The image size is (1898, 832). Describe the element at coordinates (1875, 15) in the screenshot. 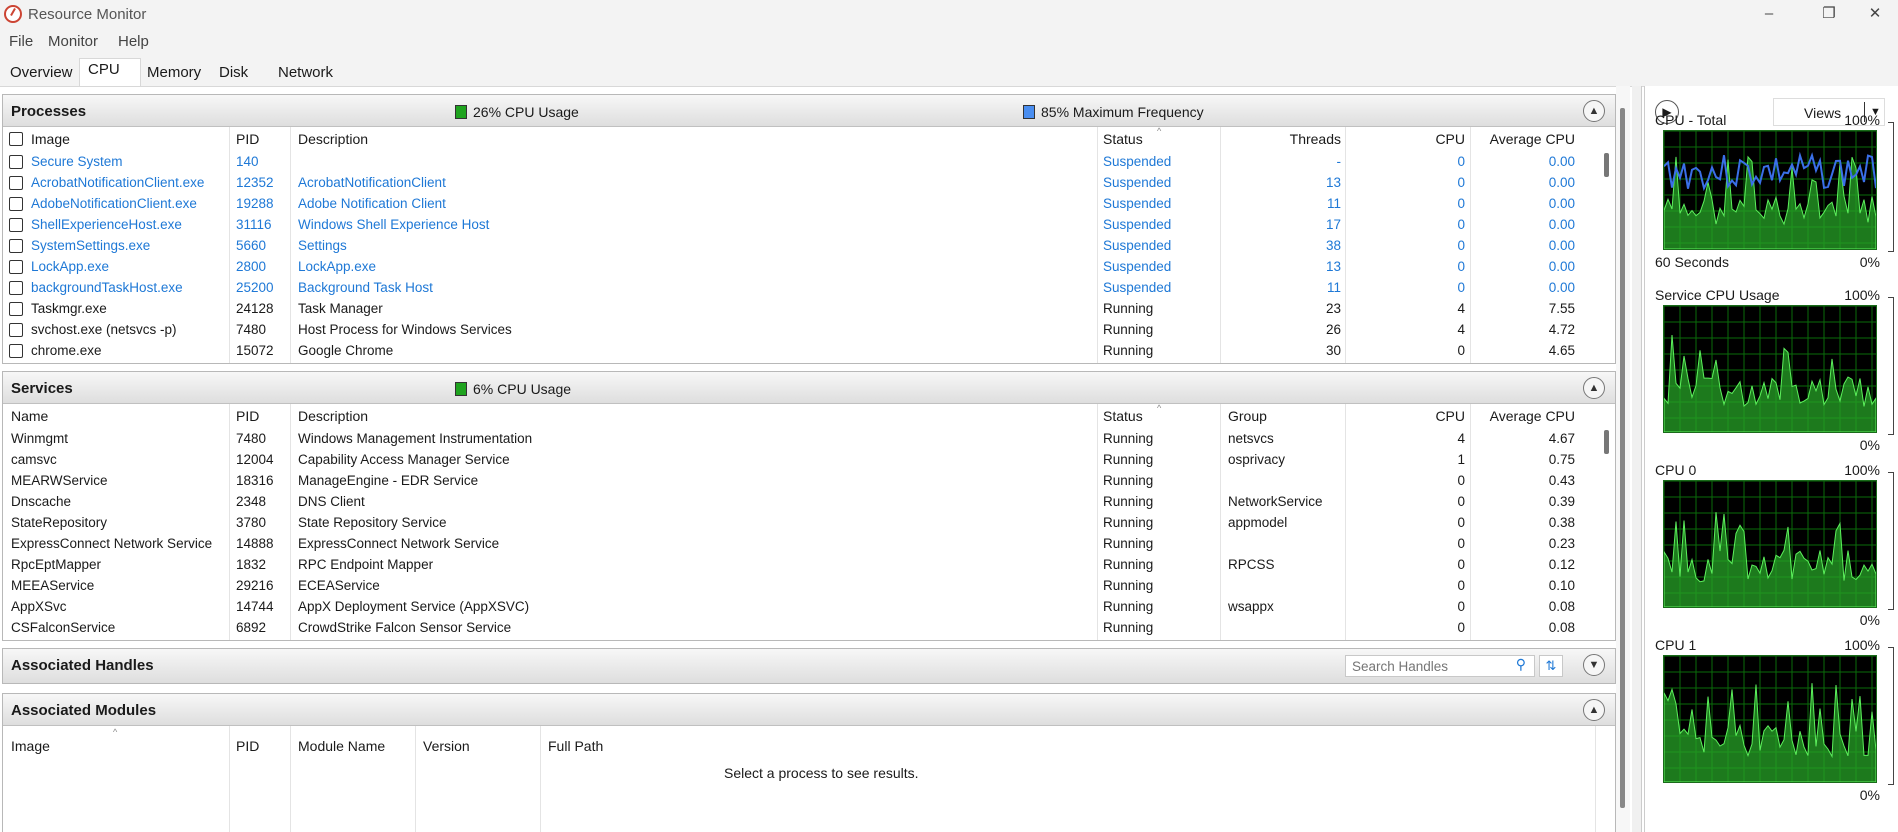

I see `close-button: ✕` at that location.